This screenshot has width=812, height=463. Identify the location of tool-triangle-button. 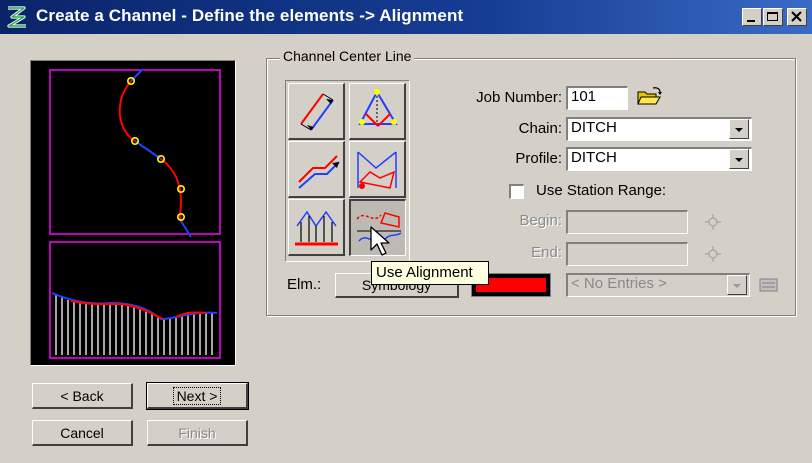
(377, 111).